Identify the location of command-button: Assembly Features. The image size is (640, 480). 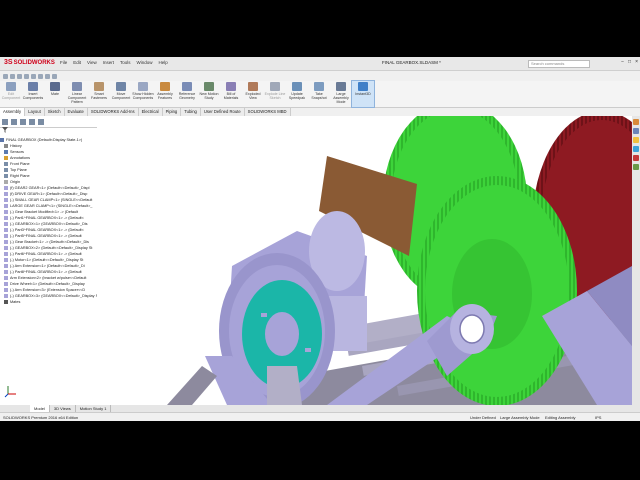
(165, 94).